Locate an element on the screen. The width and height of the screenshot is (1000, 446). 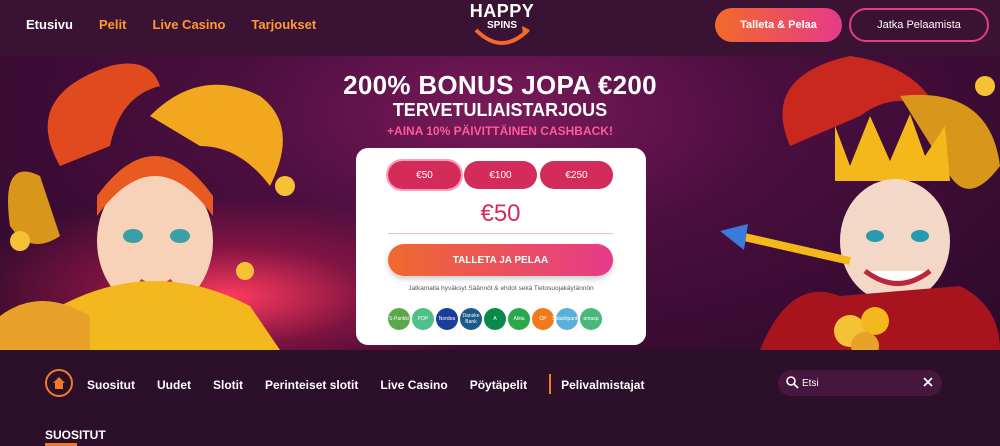
deposit-play-button: Talleta & Pelaa is located at coordinates (778, 25).